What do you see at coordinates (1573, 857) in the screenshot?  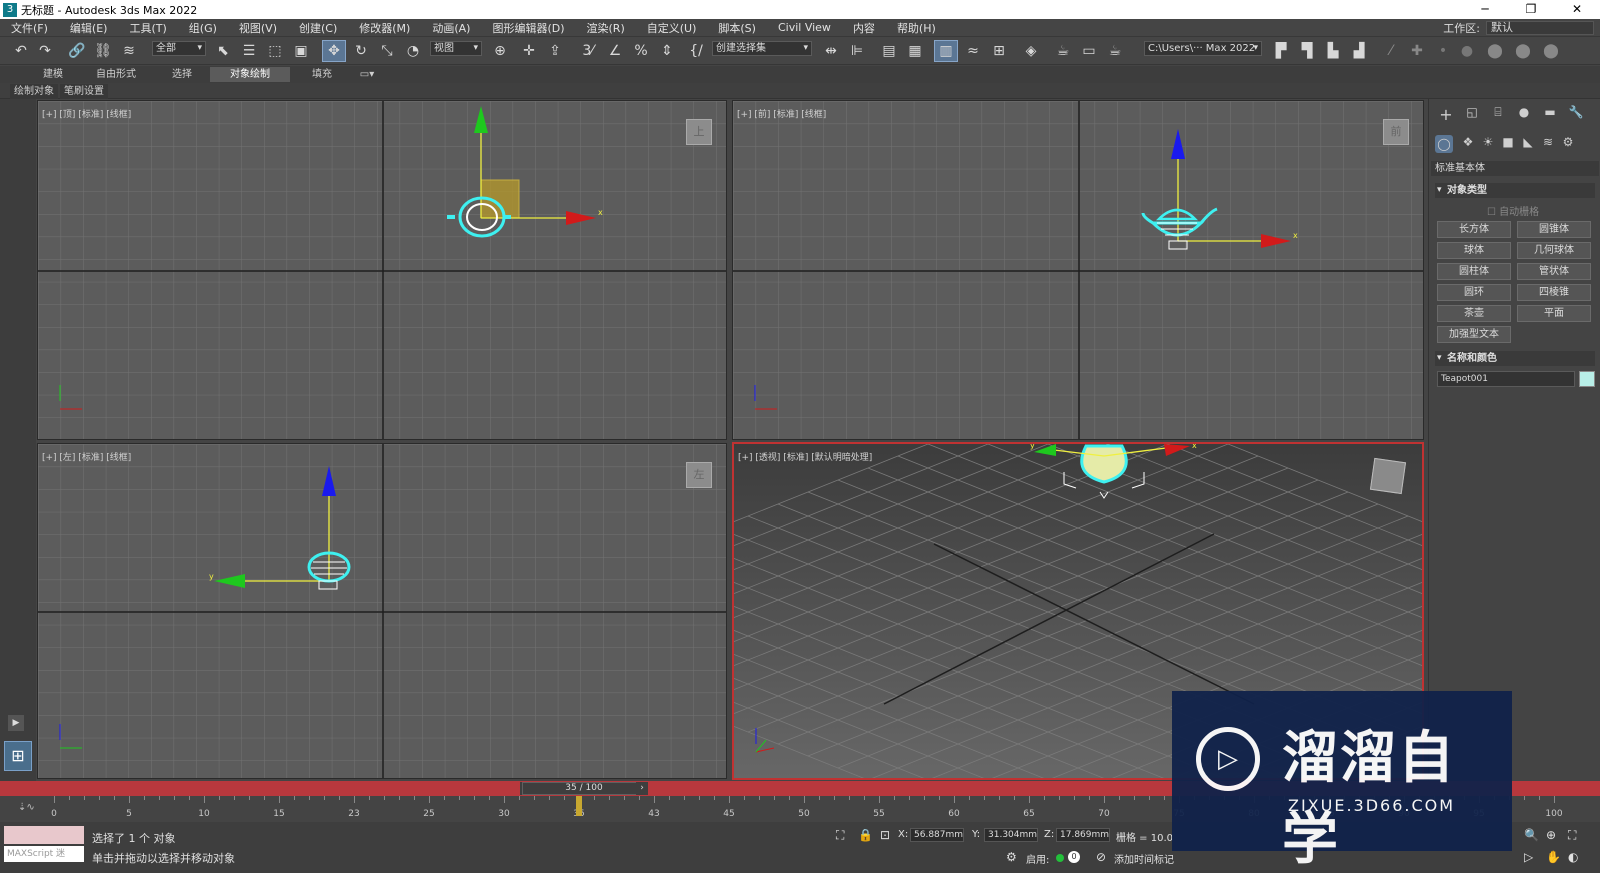 I see `orbit-icon: ◐` at bounding box center [1573, 857].